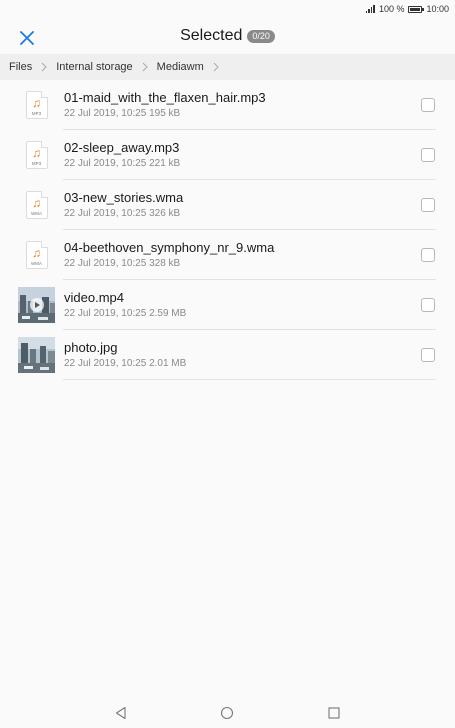  What do you see at coordinates (122, 213) in the screenshot?
I see `file-meta: 22 Jul 2019, 10:25 326 kB` at bounding box center [122, 213].